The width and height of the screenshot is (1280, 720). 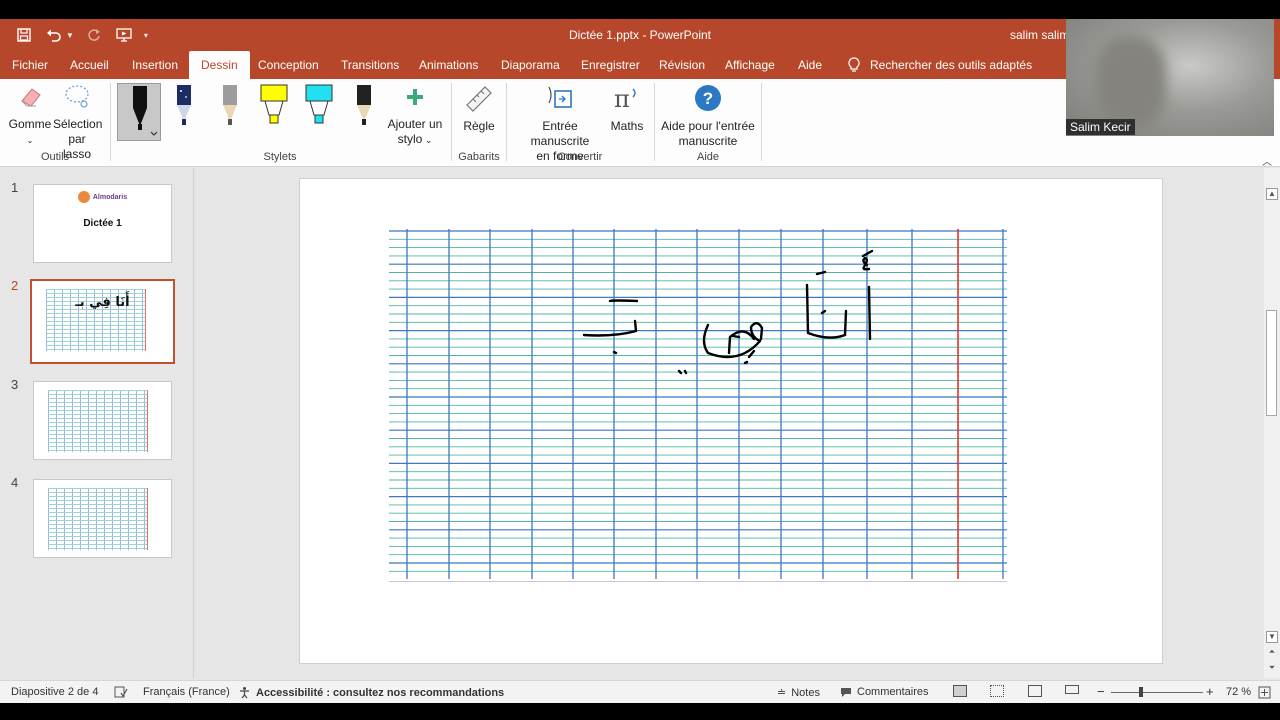 I want to click on black-pencil-tool, so click(x=364, y=109).